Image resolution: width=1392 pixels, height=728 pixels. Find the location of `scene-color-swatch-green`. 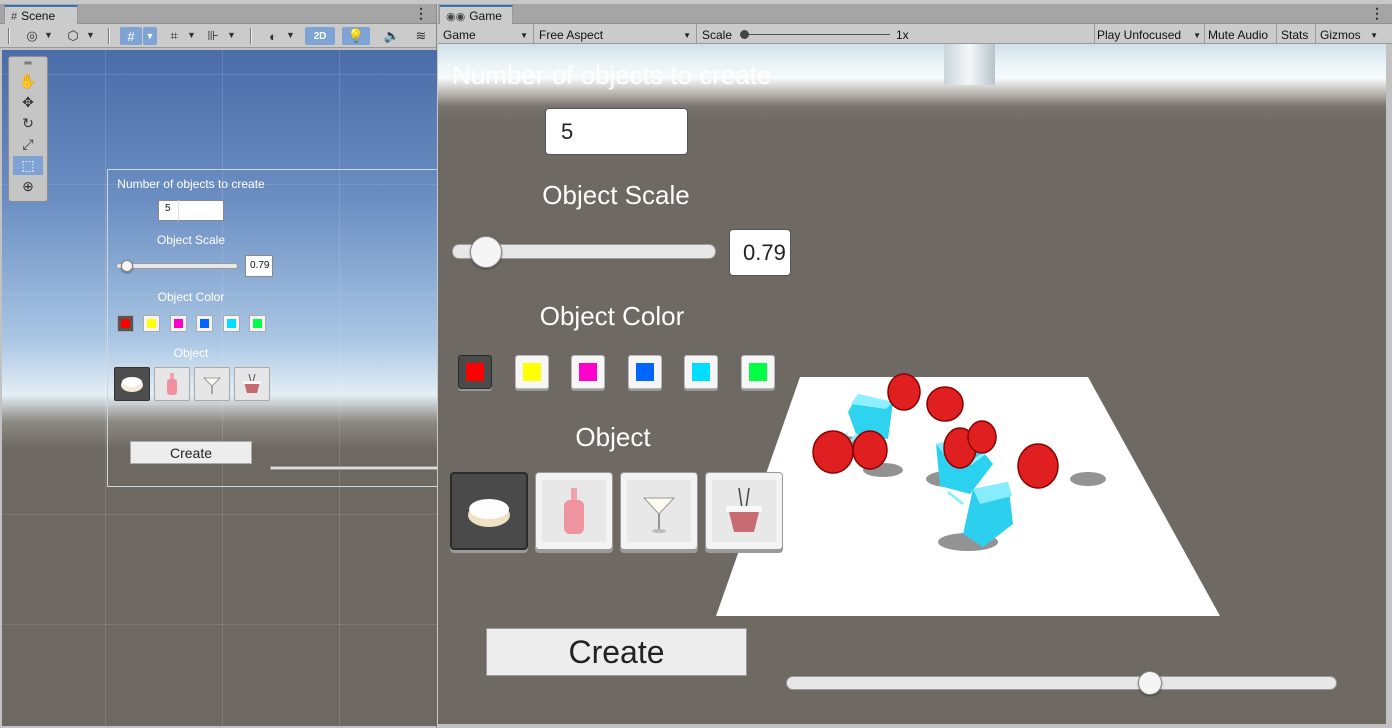

scene-color-swatch-green is located at coordinates (257, 323).